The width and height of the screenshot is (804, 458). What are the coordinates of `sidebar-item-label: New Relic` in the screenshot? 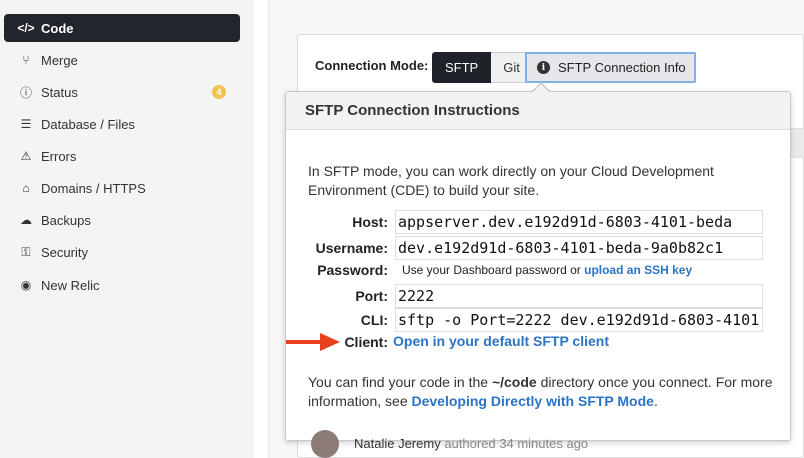 It's located at (70, 285).